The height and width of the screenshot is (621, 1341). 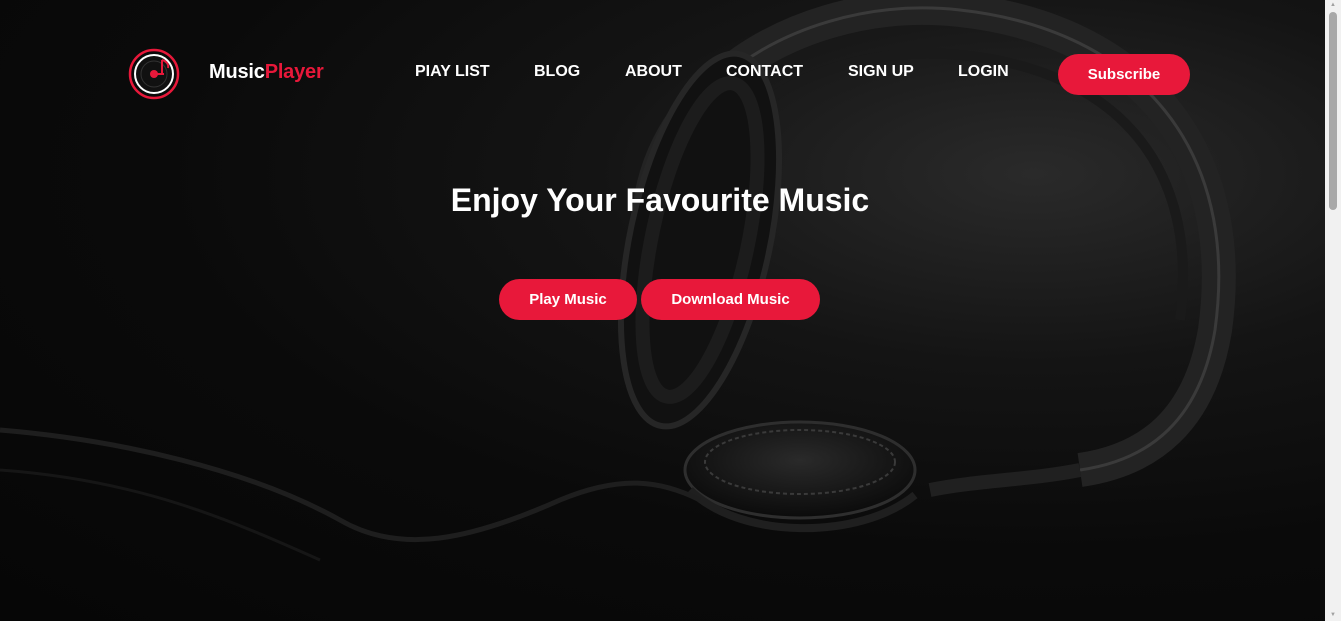 I want to click on hero-title: Enjoy Your Favourite Music, so click(x=660, y=200).